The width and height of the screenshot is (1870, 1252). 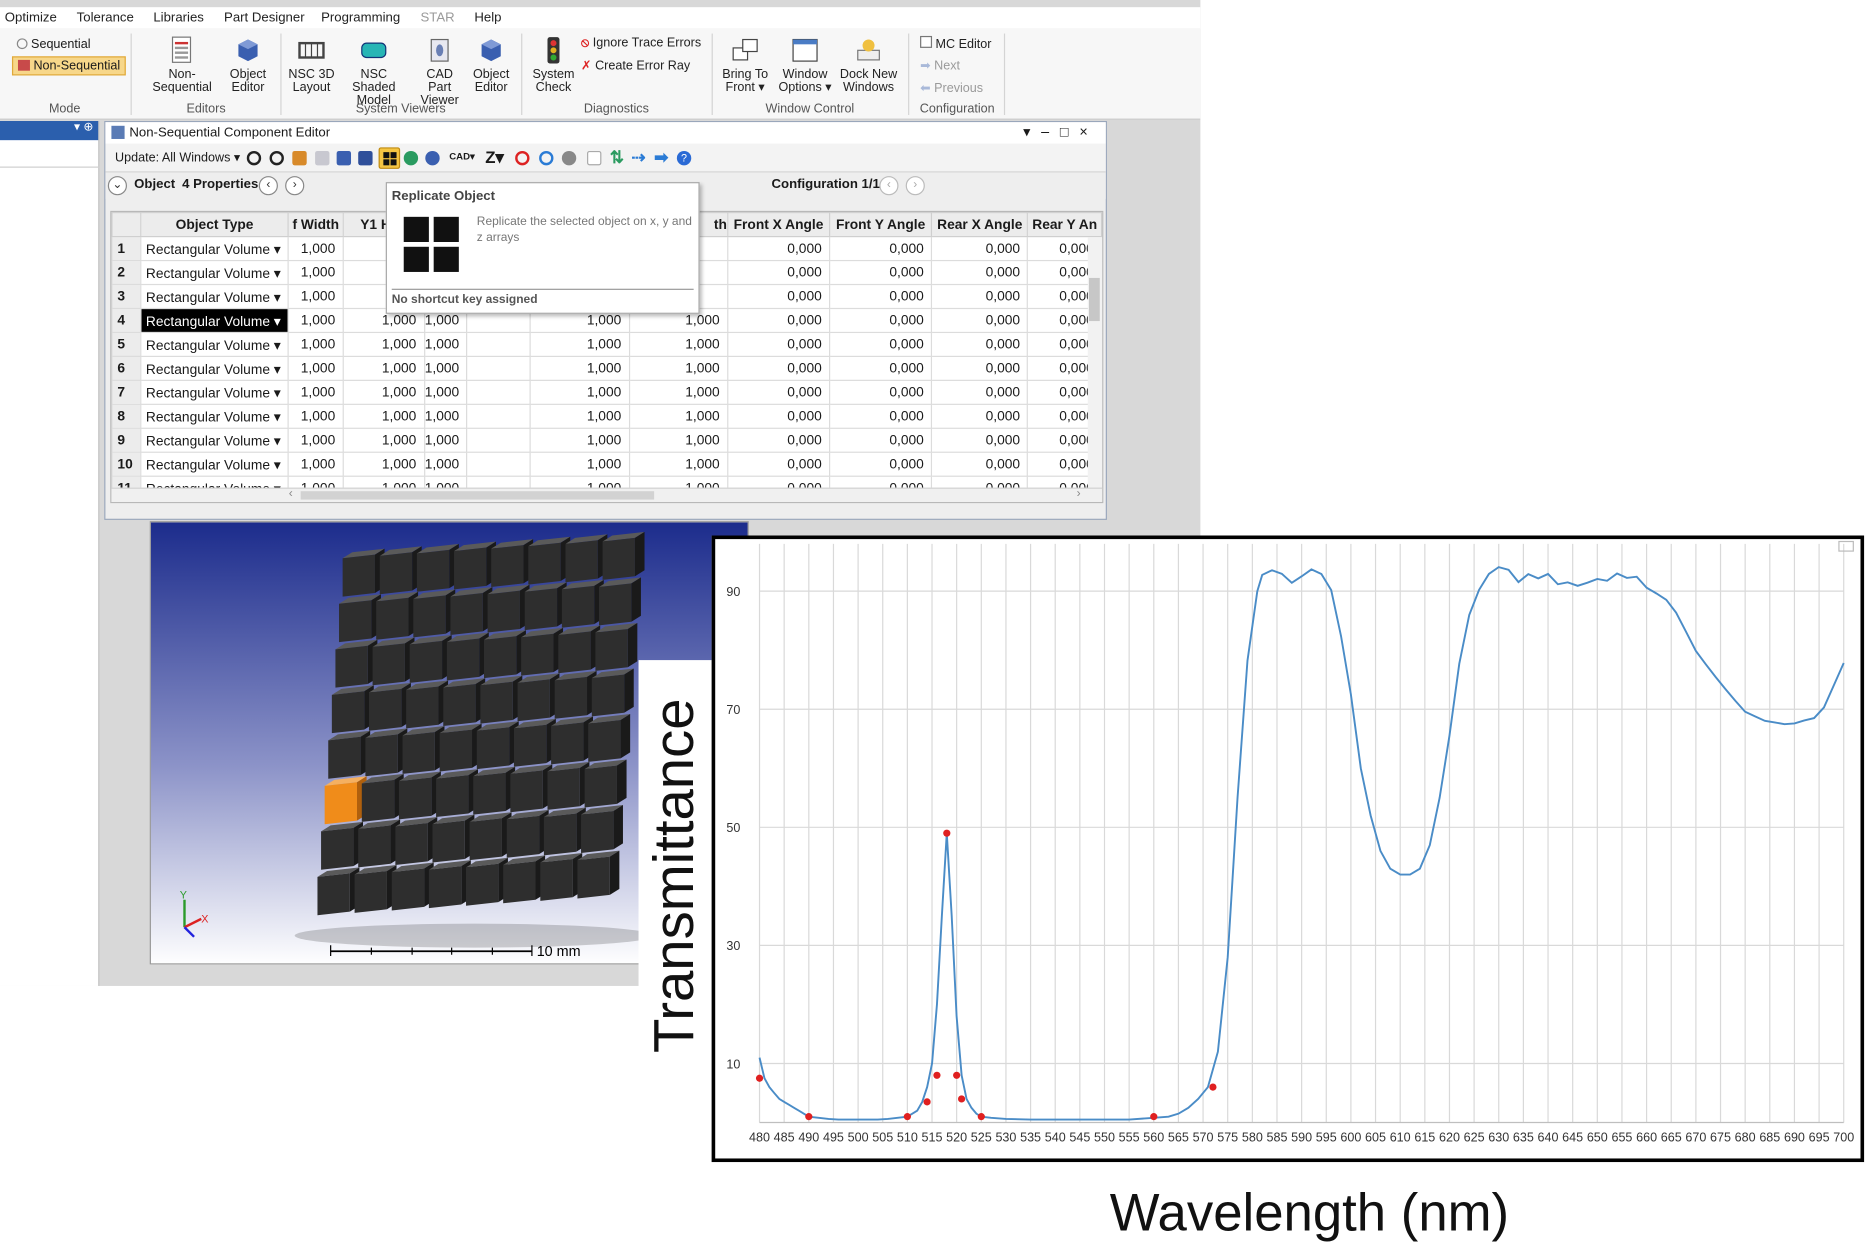 I want to click on blank-icon, so click(x=594, y=158).